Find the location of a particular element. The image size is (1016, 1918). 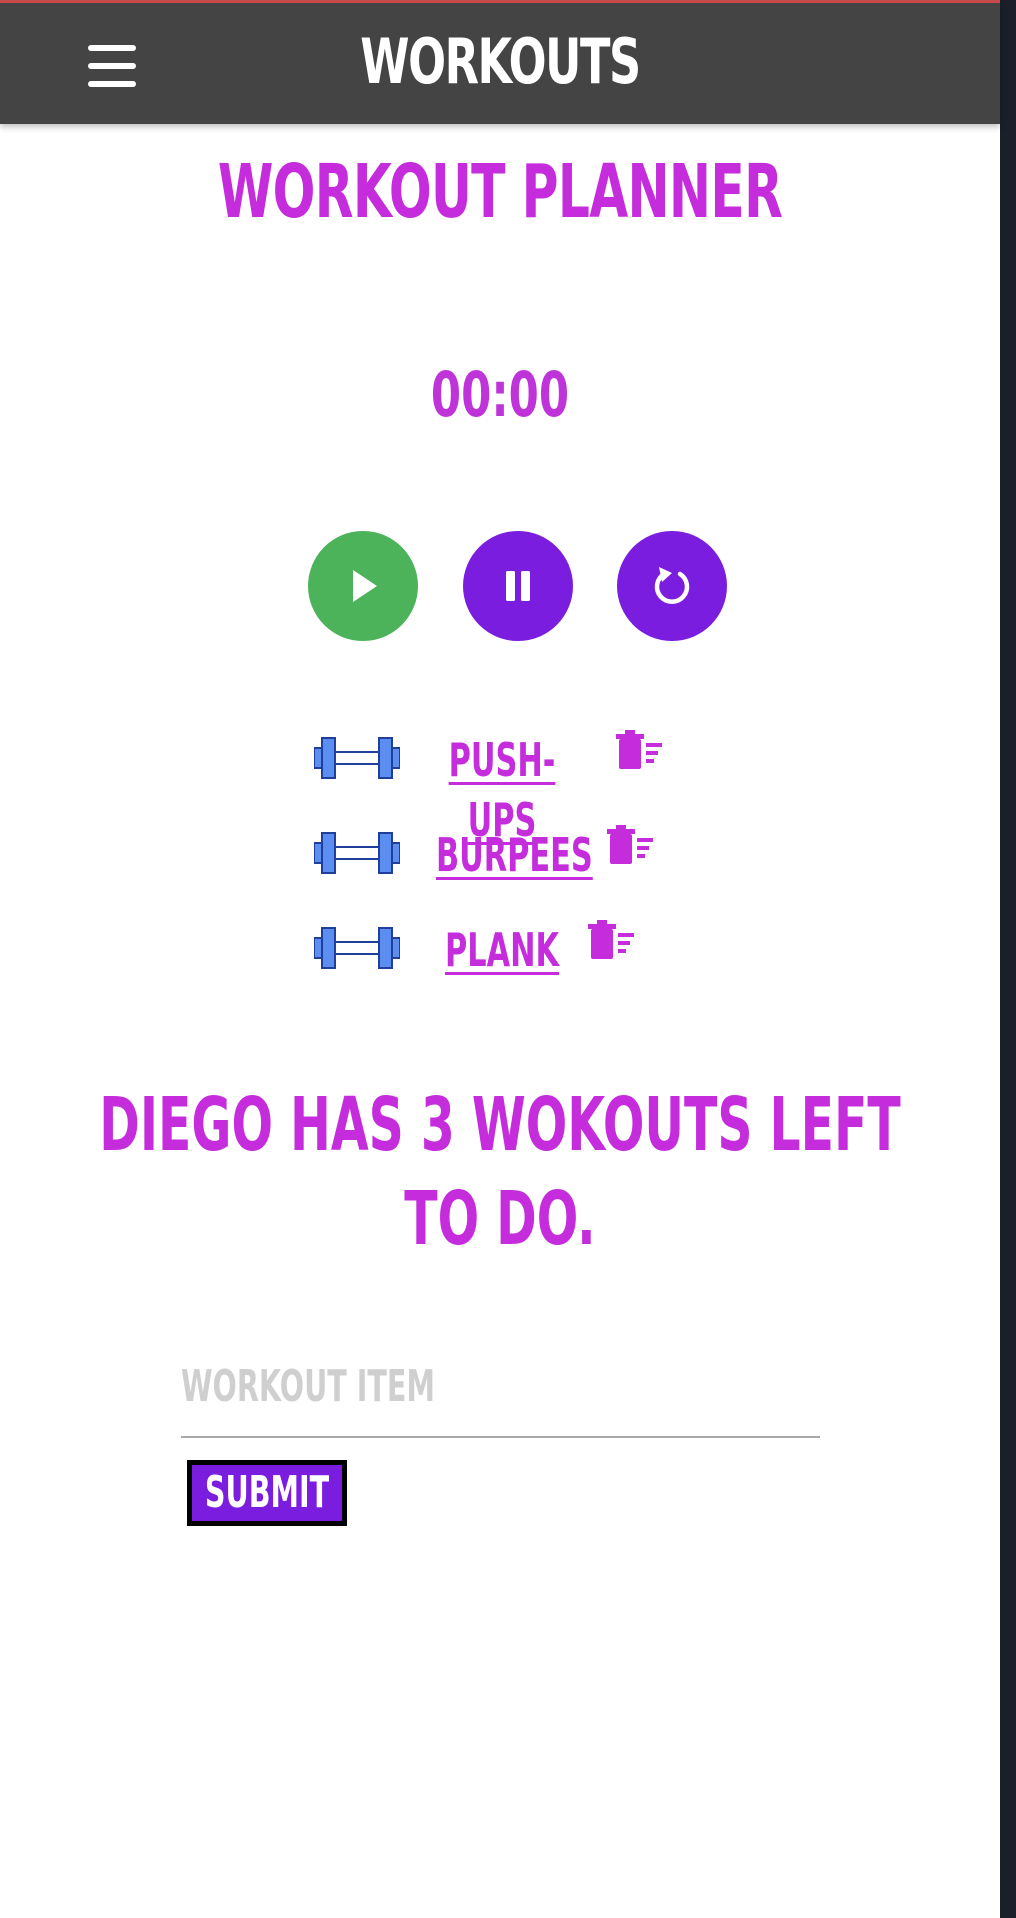

pause-button is located at coordinates (518, 586).